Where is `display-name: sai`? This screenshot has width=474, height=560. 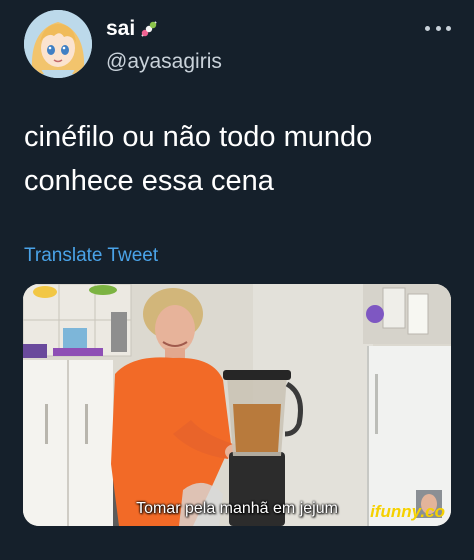 display-name: sai is located at coordinates (133, 29).